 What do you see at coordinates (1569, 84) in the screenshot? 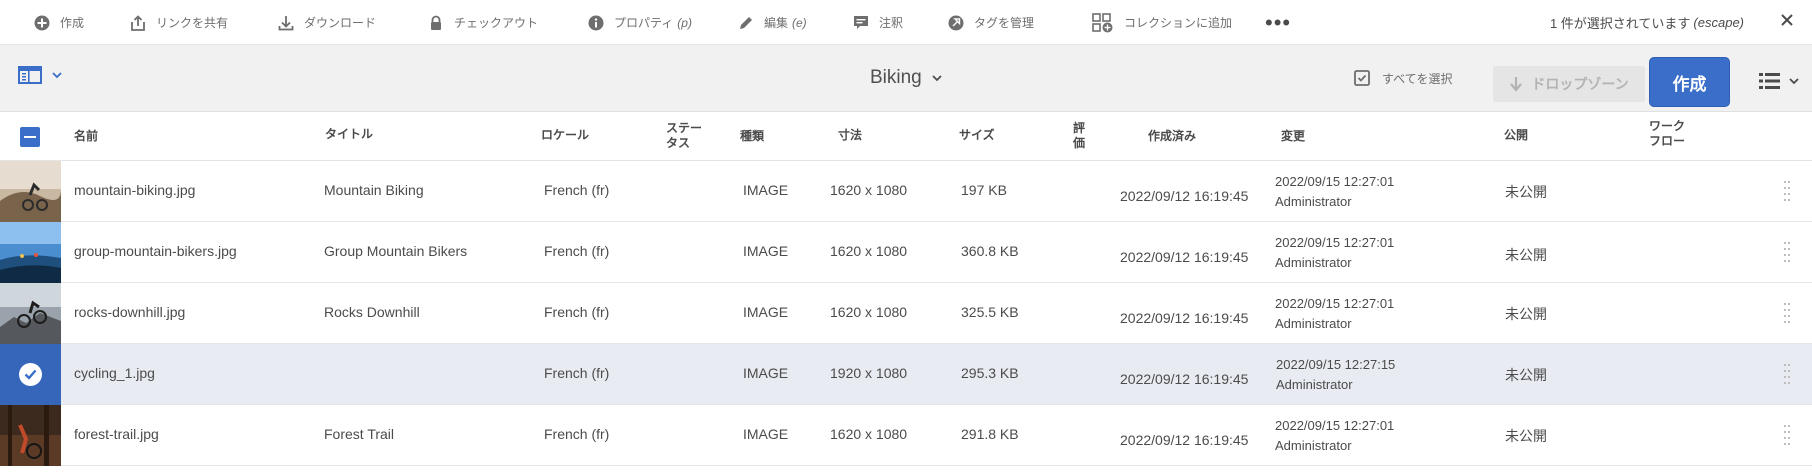
I see `dropzone-button: ドロップゾーン` at bounding box center [1569, 84].